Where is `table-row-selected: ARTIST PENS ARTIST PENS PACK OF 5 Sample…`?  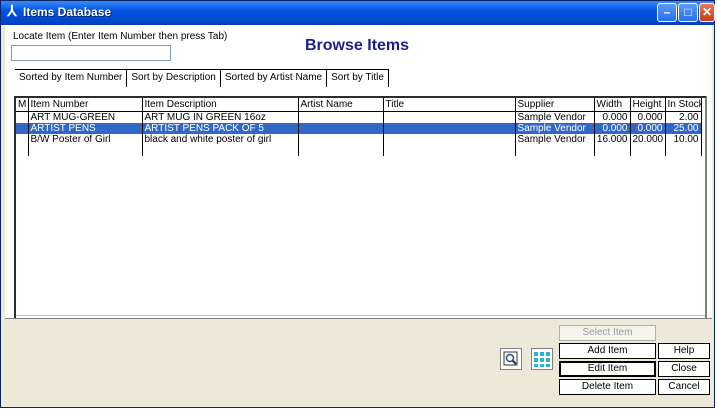
table-row-selected: ARTIST PENS ARTIST PENS PACK OF 5 Sample… is located at coordinates (359, 128).